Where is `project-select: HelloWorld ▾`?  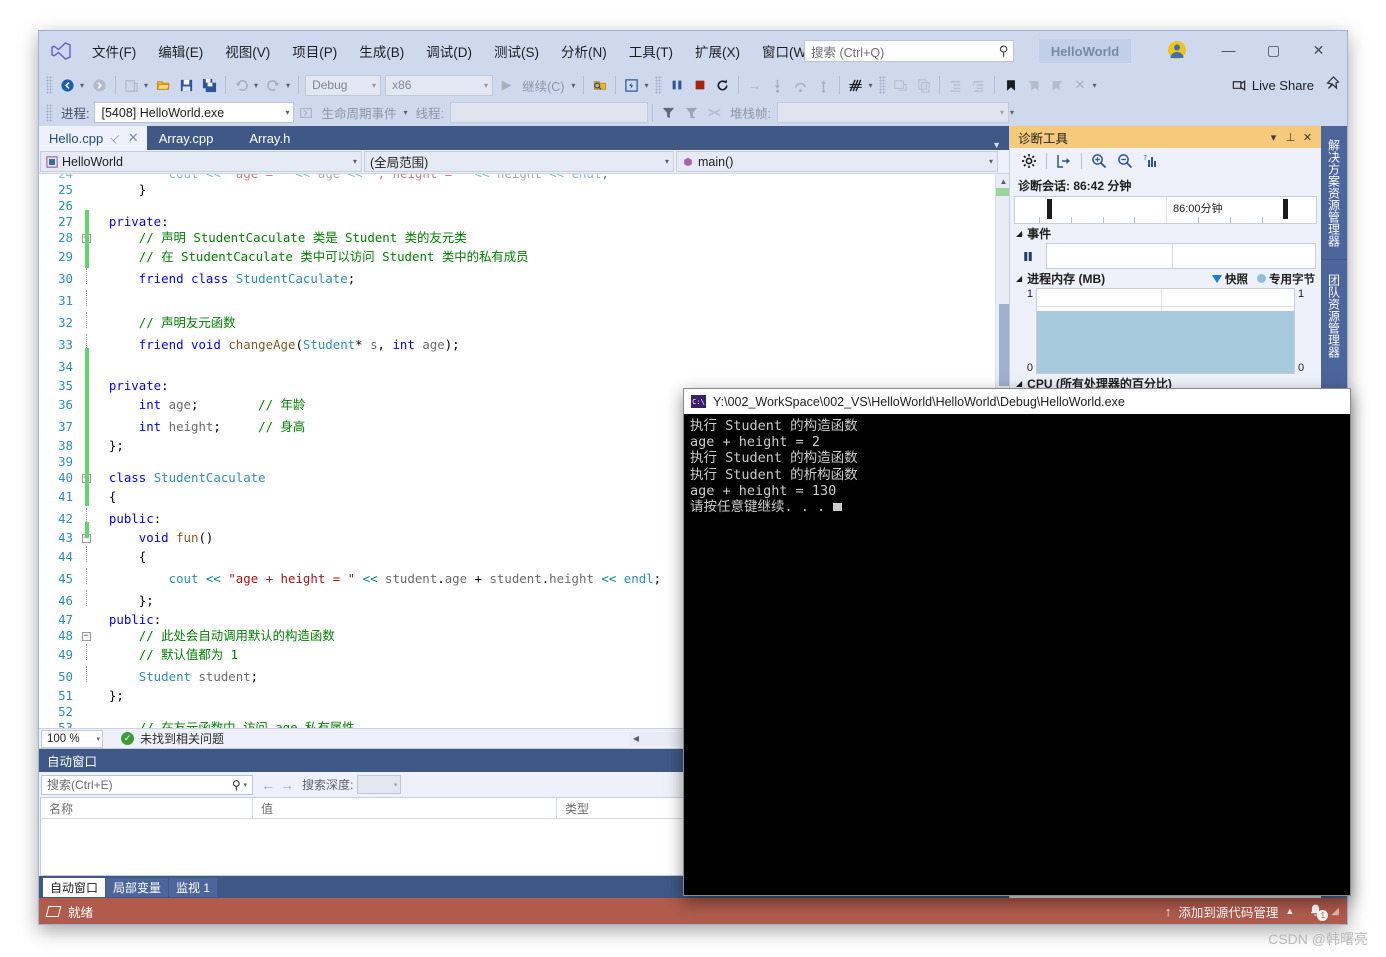
project-select: HelloWorld ▾ is located at coordinates (201, 161).